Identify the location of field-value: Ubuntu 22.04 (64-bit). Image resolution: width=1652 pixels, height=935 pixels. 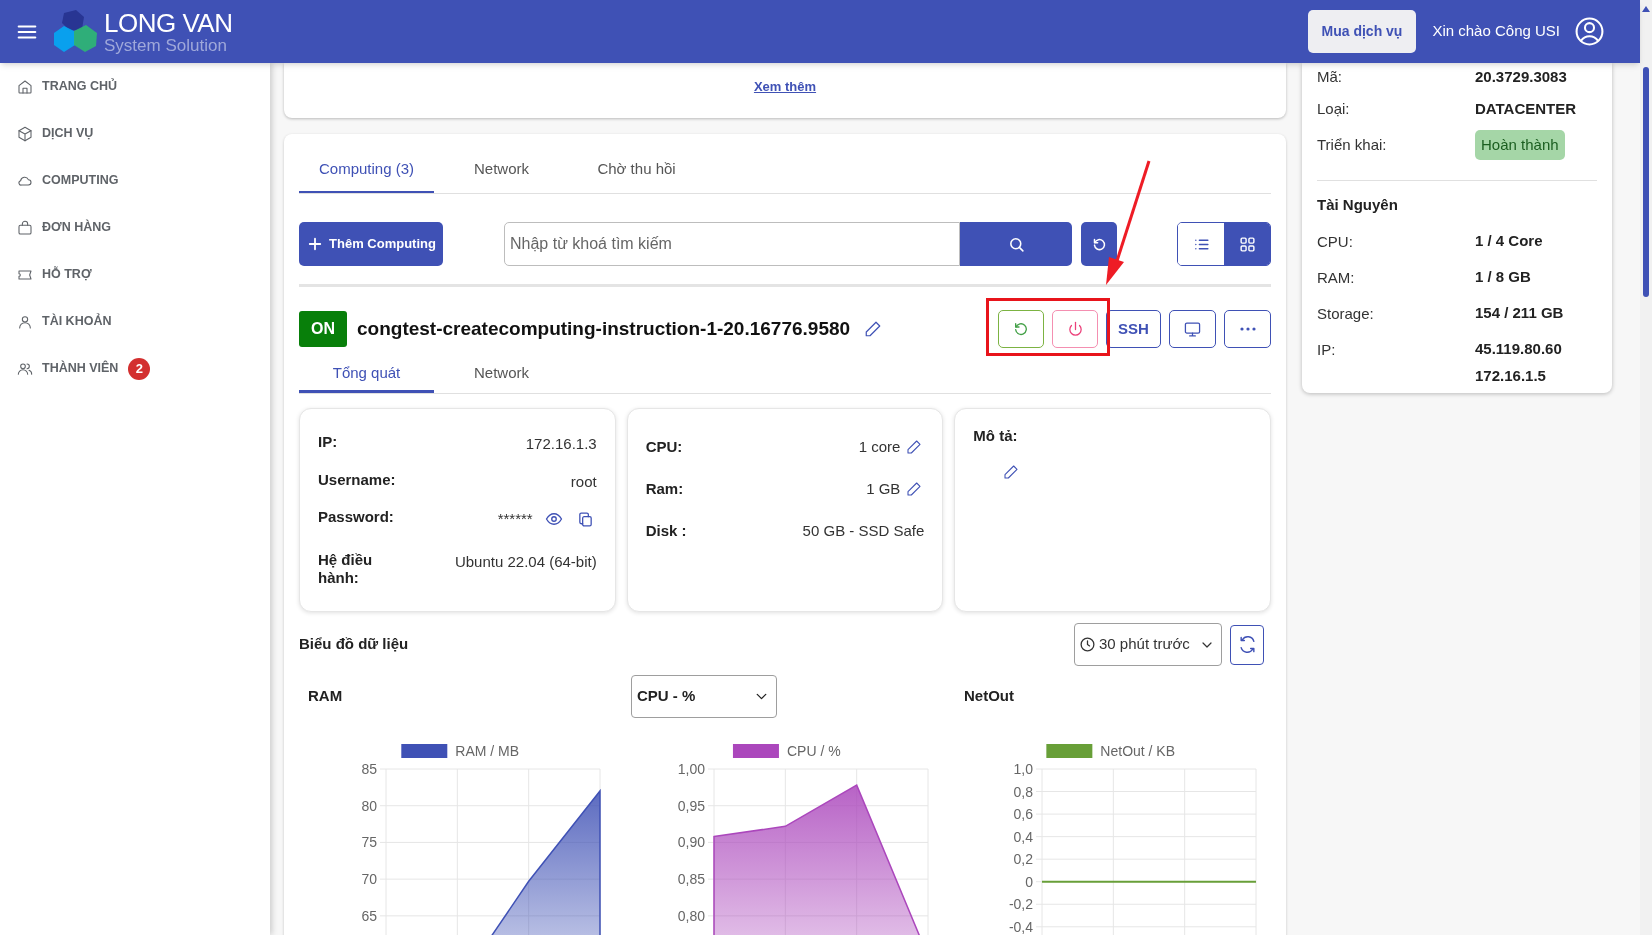
(525, 562).